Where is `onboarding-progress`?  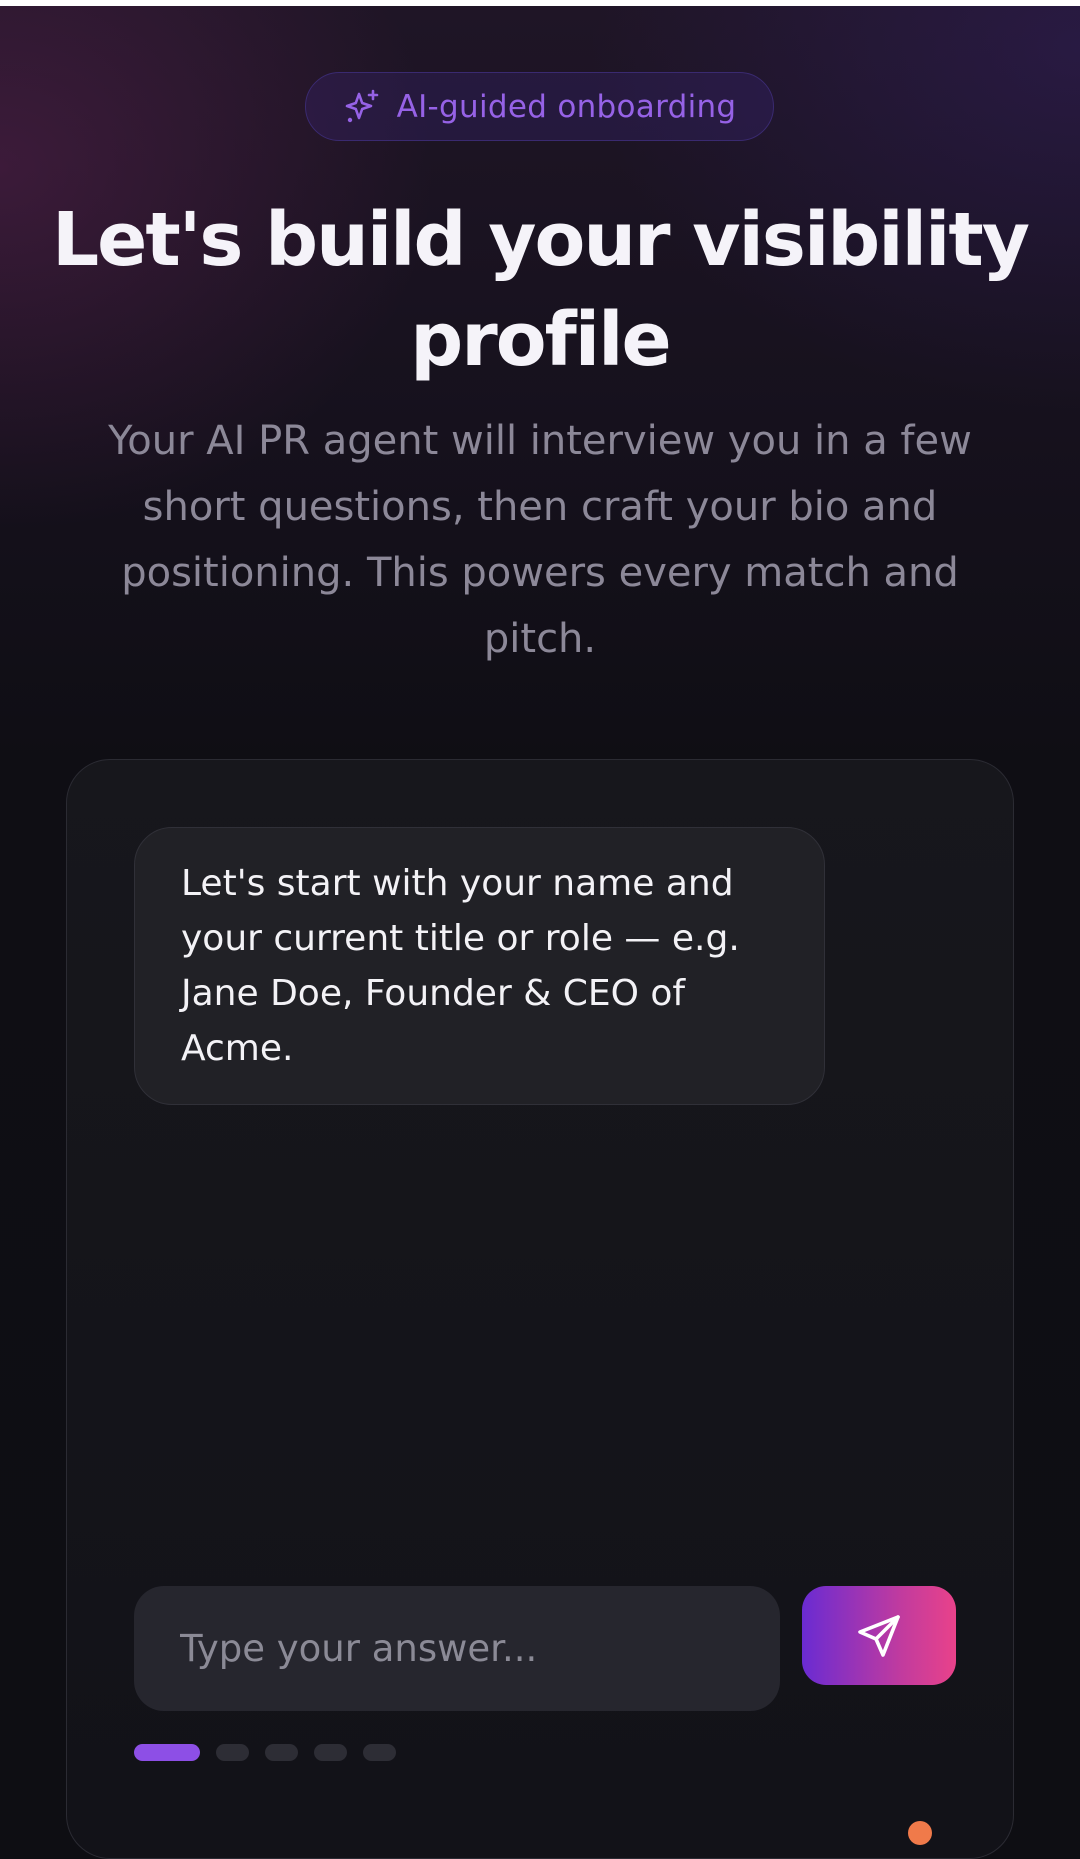 onboarding-progress is located at coordinates (265, 1752).